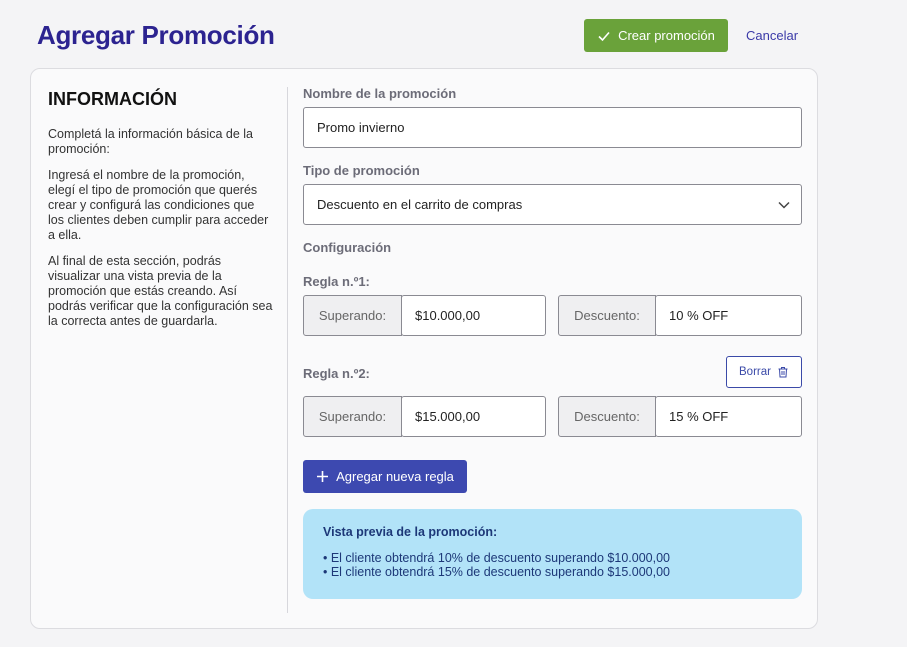 This screenshot has width=907, height=647. What do you see at coordinates (772, 35) in the screenshot?
I see `cancel-link: Cancelar` at bounding box center [772, 35].